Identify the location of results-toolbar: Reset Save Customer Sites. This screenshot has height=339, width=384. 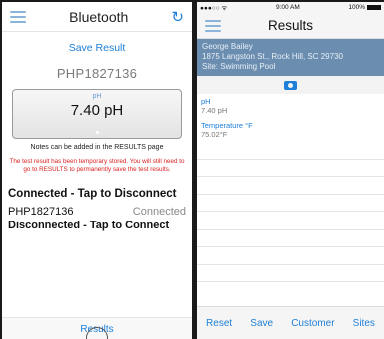
(290, 322).